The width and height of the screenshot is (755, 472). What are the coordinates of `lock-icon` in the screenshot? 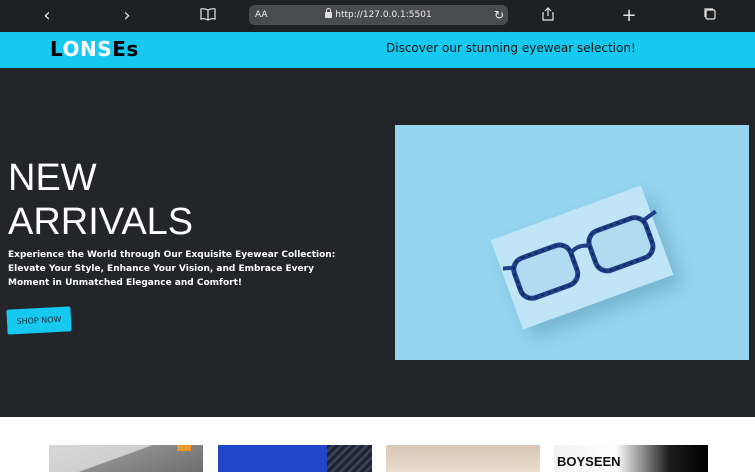 It's located at (329, 13).